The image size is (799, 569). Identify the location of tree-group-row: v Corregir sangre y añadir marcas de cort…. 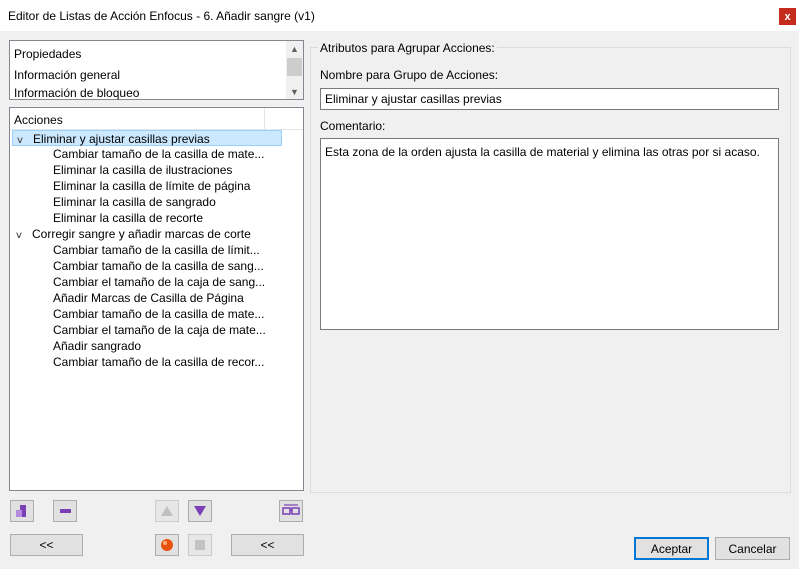
(131, 234).